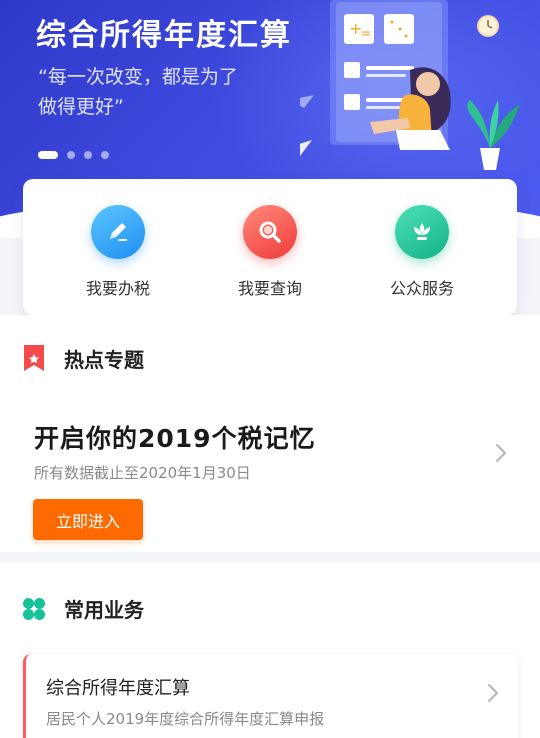 This screenshot has height=738, width=540. I want to click on banner-quote: “每一次改变，都是为了 做得更好”, so click(153, 92).